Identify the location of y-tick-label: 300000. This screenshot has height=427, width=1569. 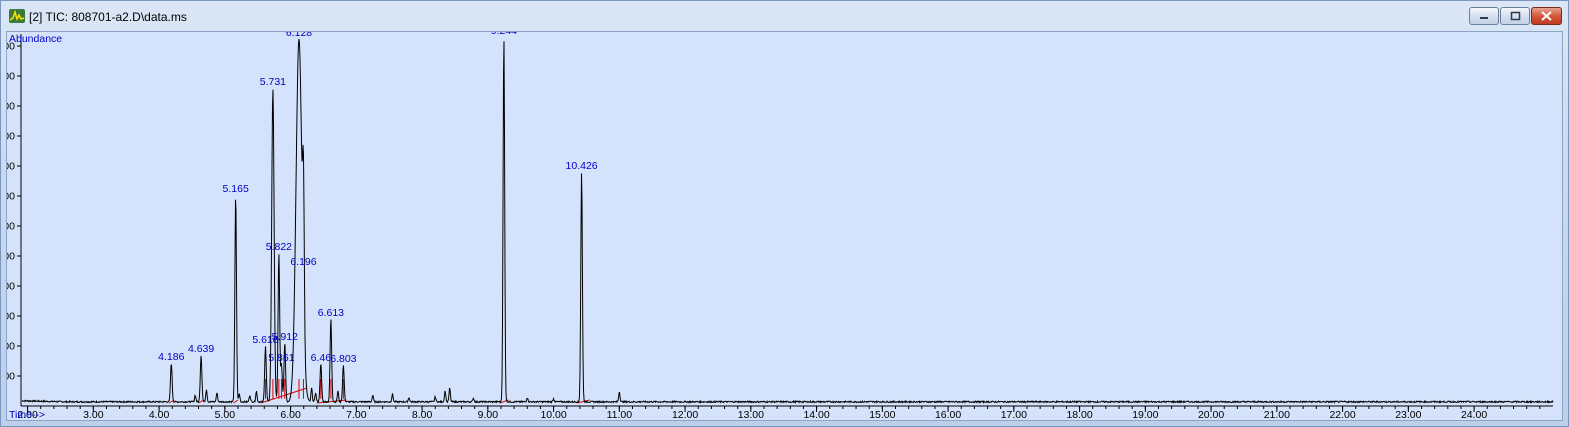
(11, 227).